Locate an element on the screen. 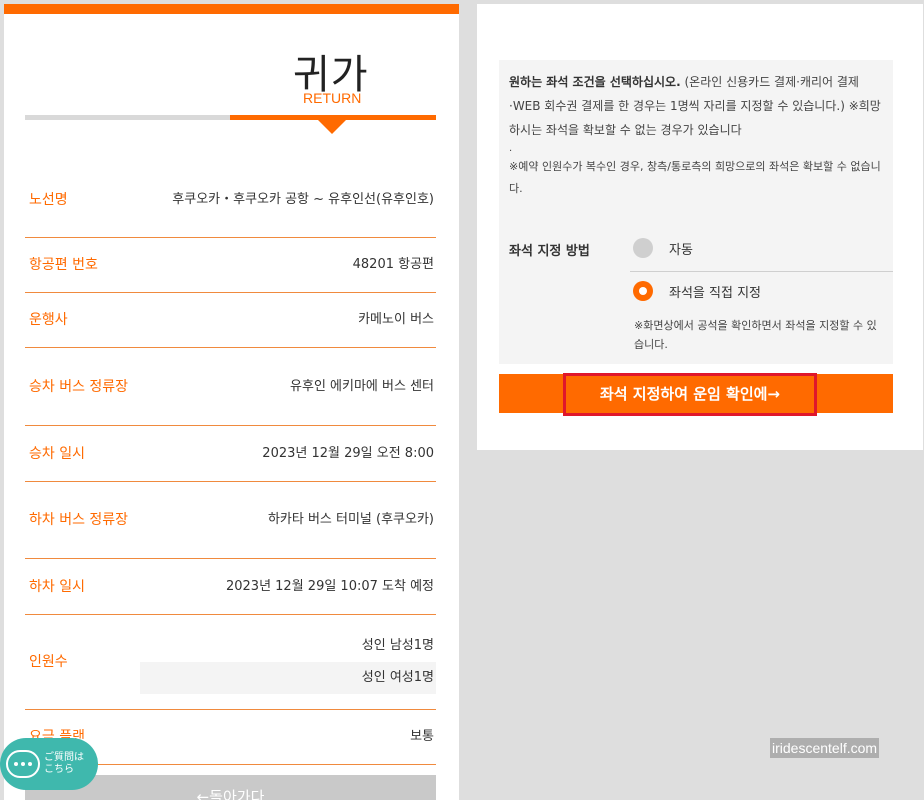  seat-option-manual: 좌석을 직접 지정 is located at coordinates (697, 291).